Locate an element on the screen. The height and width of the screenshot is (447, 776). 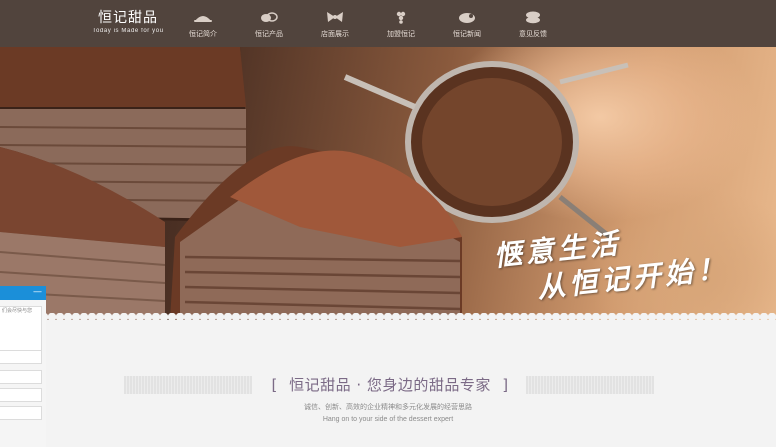
scallop-divider is located at coordinates (388, 319).